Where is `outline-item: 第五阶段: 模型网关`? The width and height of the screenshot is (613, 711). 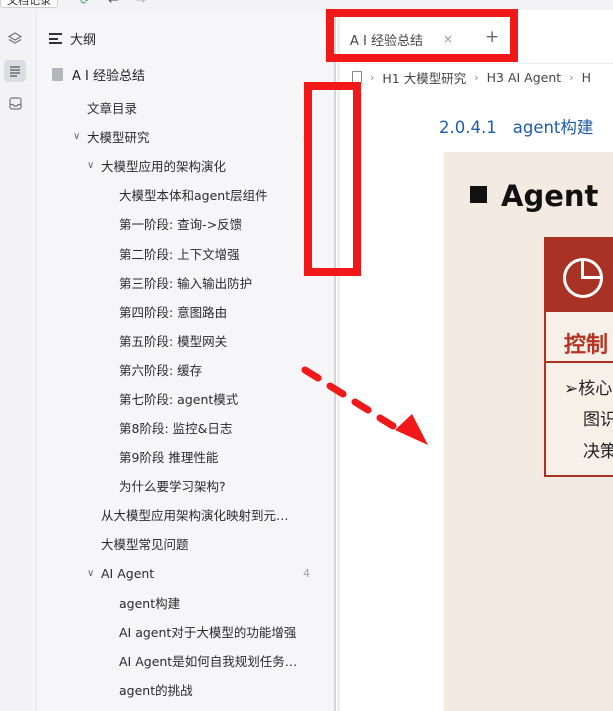
outline-item: 第五阶段: 模型网关 is located at coordinates (185, 340).